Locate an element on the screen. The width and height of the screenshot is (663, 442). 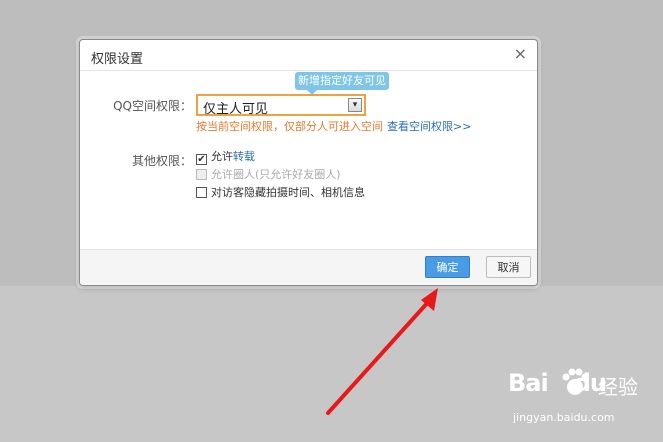
watermark-url: jingyan.baidu.com is located at coordinates (564, 417).